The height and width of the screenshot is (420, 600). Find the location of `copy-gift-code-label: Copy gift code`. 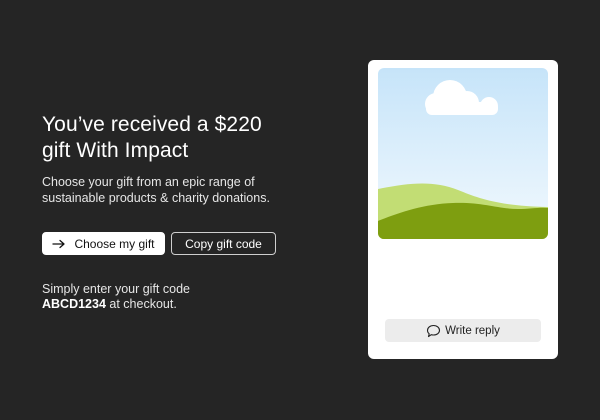

copy-gift-code-label: Copy gift code is located at coordinates (223, 243).